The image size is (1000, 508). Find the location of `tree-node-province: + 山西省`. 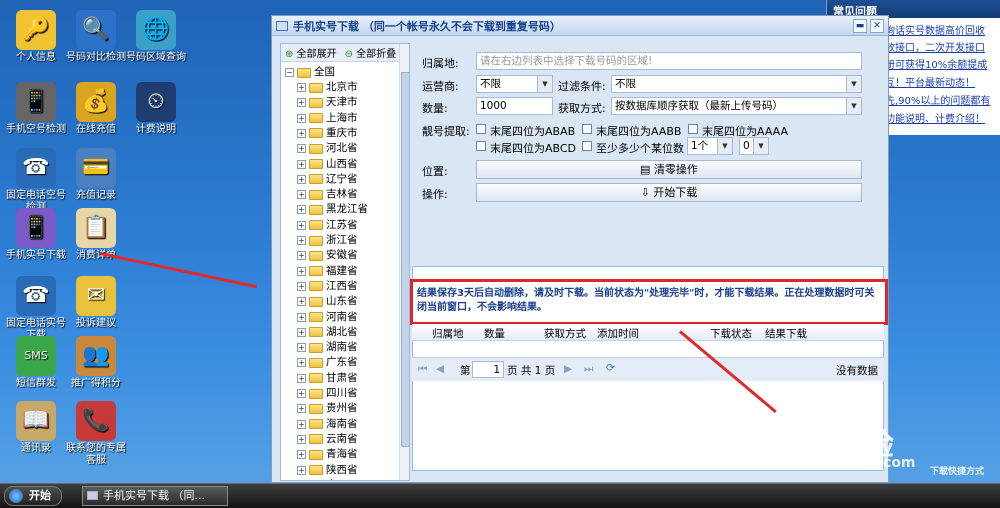

tree-node-province: + 山西省 is located at coordinates (327, 164).